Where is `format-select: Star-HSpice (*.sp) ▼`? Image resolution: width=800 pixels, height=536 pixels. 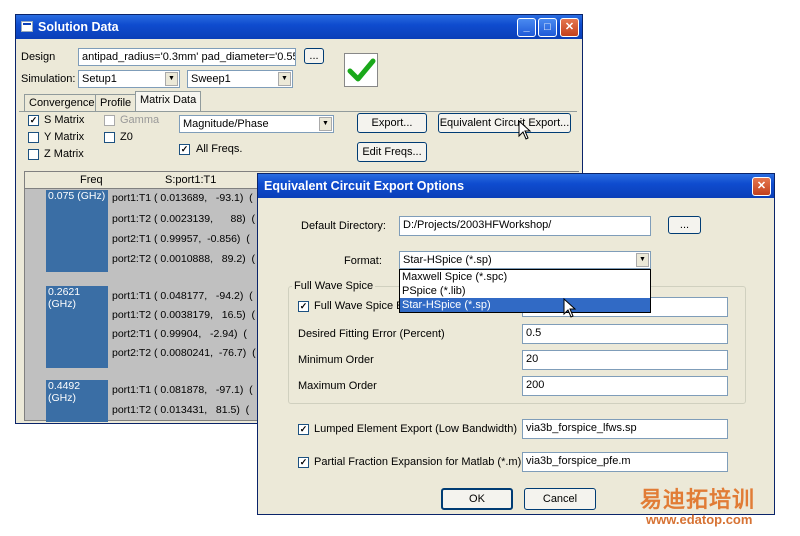
format-select: Star-HSpice (*.sp) ▼ is located at coordinates (525, 260).